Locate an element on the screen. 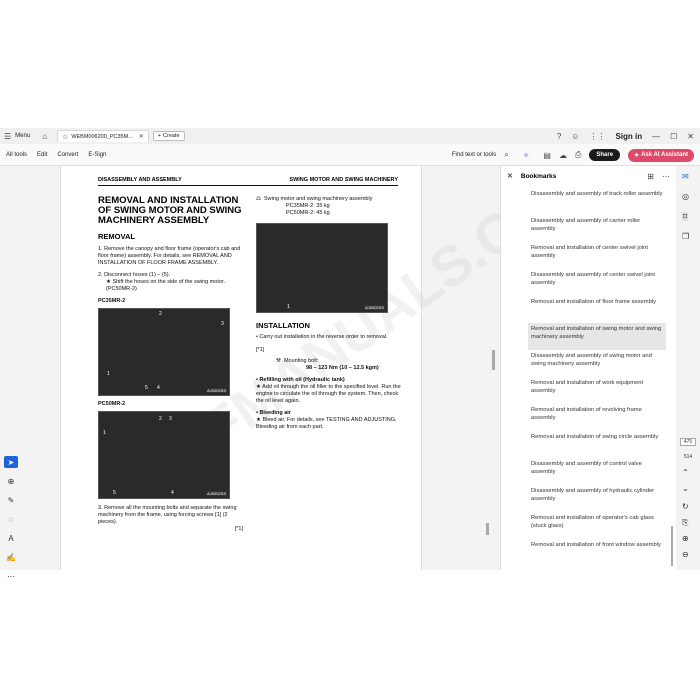  toolbar-edit: Edit is located at coordinates (42, 155).